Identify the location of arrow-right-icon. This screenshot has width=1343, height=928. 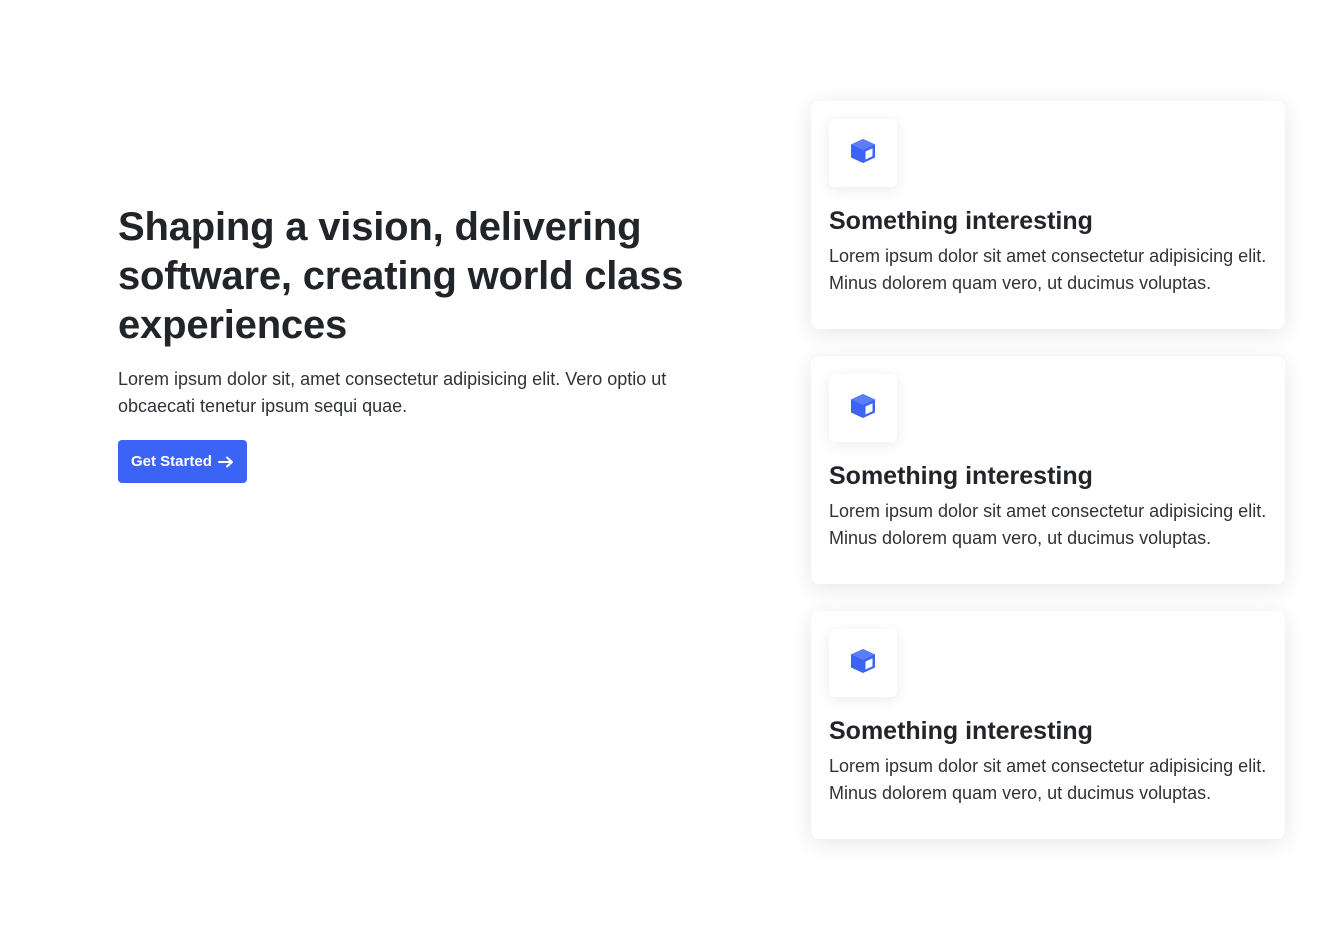
(225, 462).